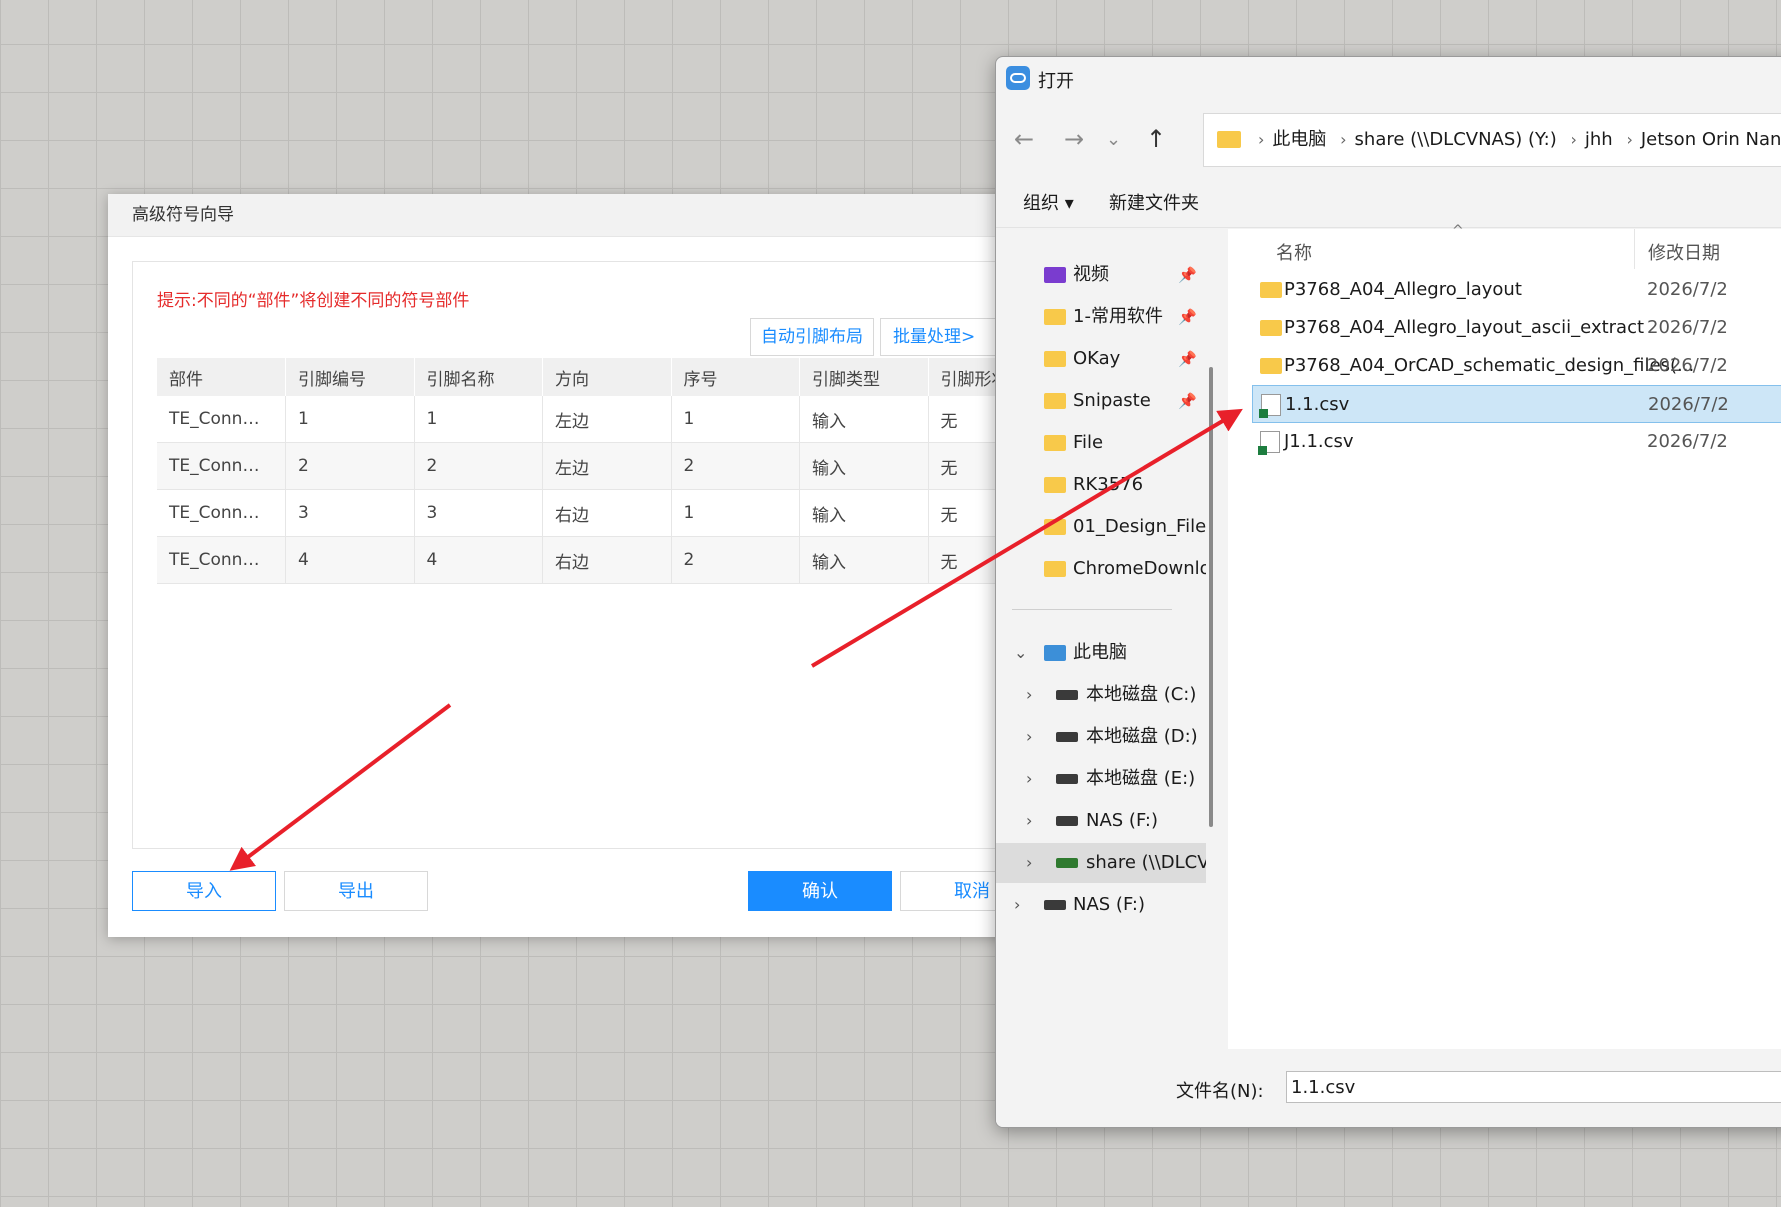 This screenshot has width=1781, height=1207. I want to click on new-folder-button: 新建文件夹, so click(1154, 202).